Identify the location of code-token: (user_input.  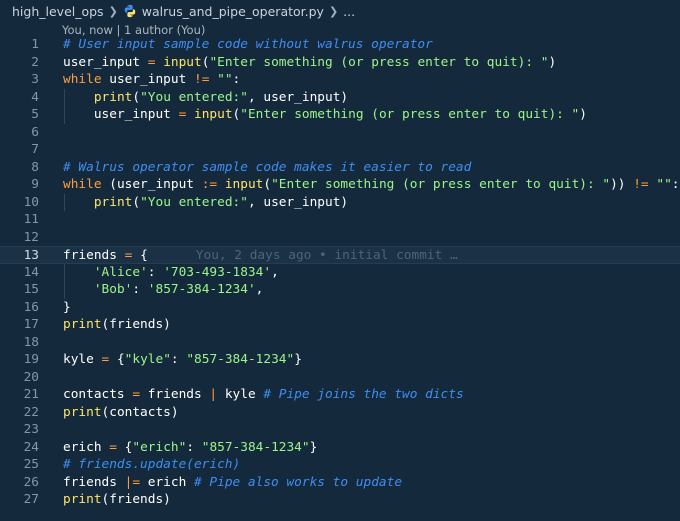
(151, 184).